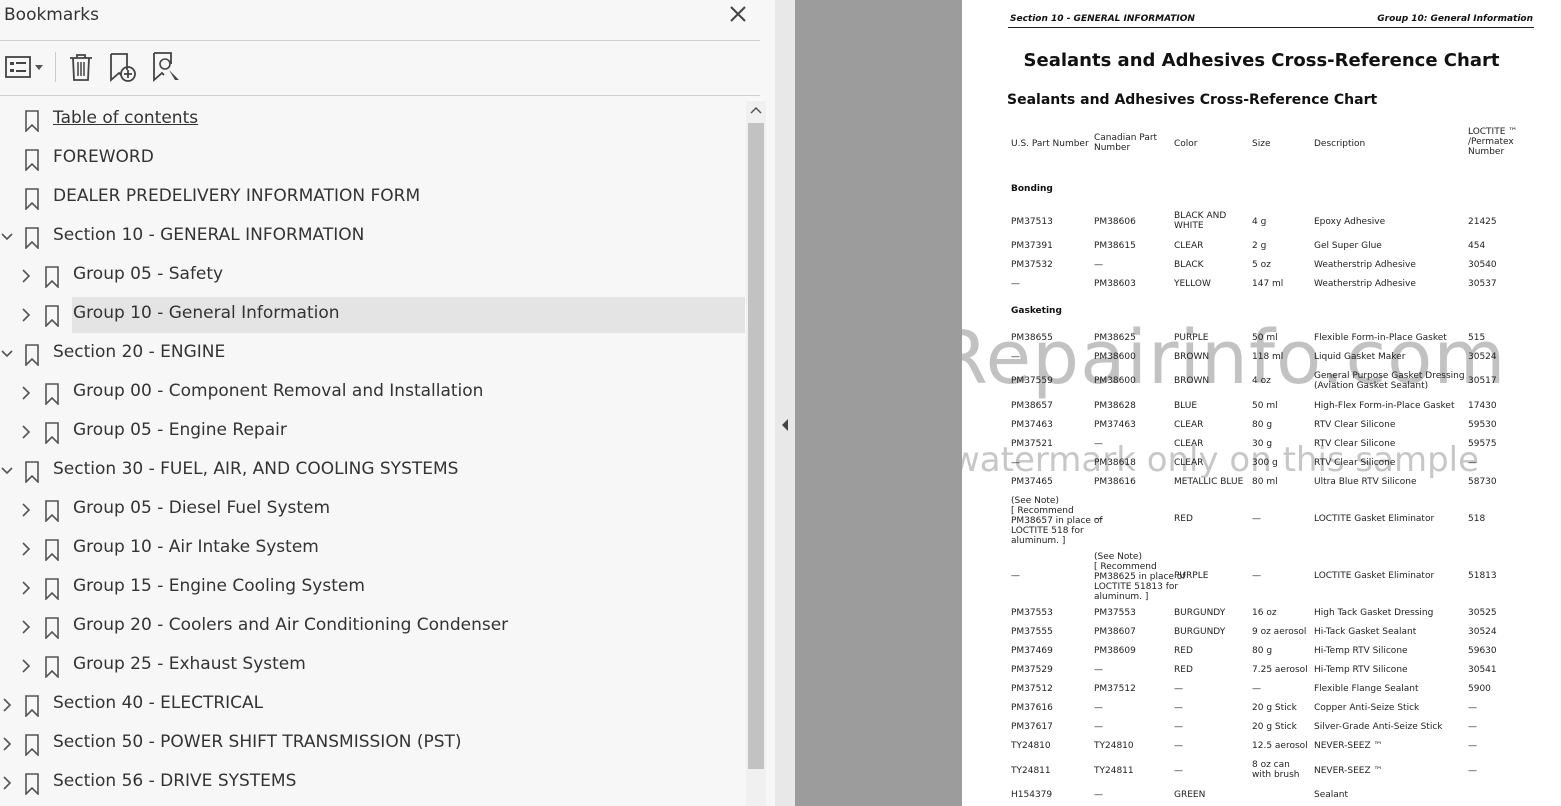 The height and width of the screenshot is (806, 1561). Describe the element at coordinates (372, 510) in the screenshot. I see `bookmark-item: Group 05 - Diesel Fuel System` at that location.